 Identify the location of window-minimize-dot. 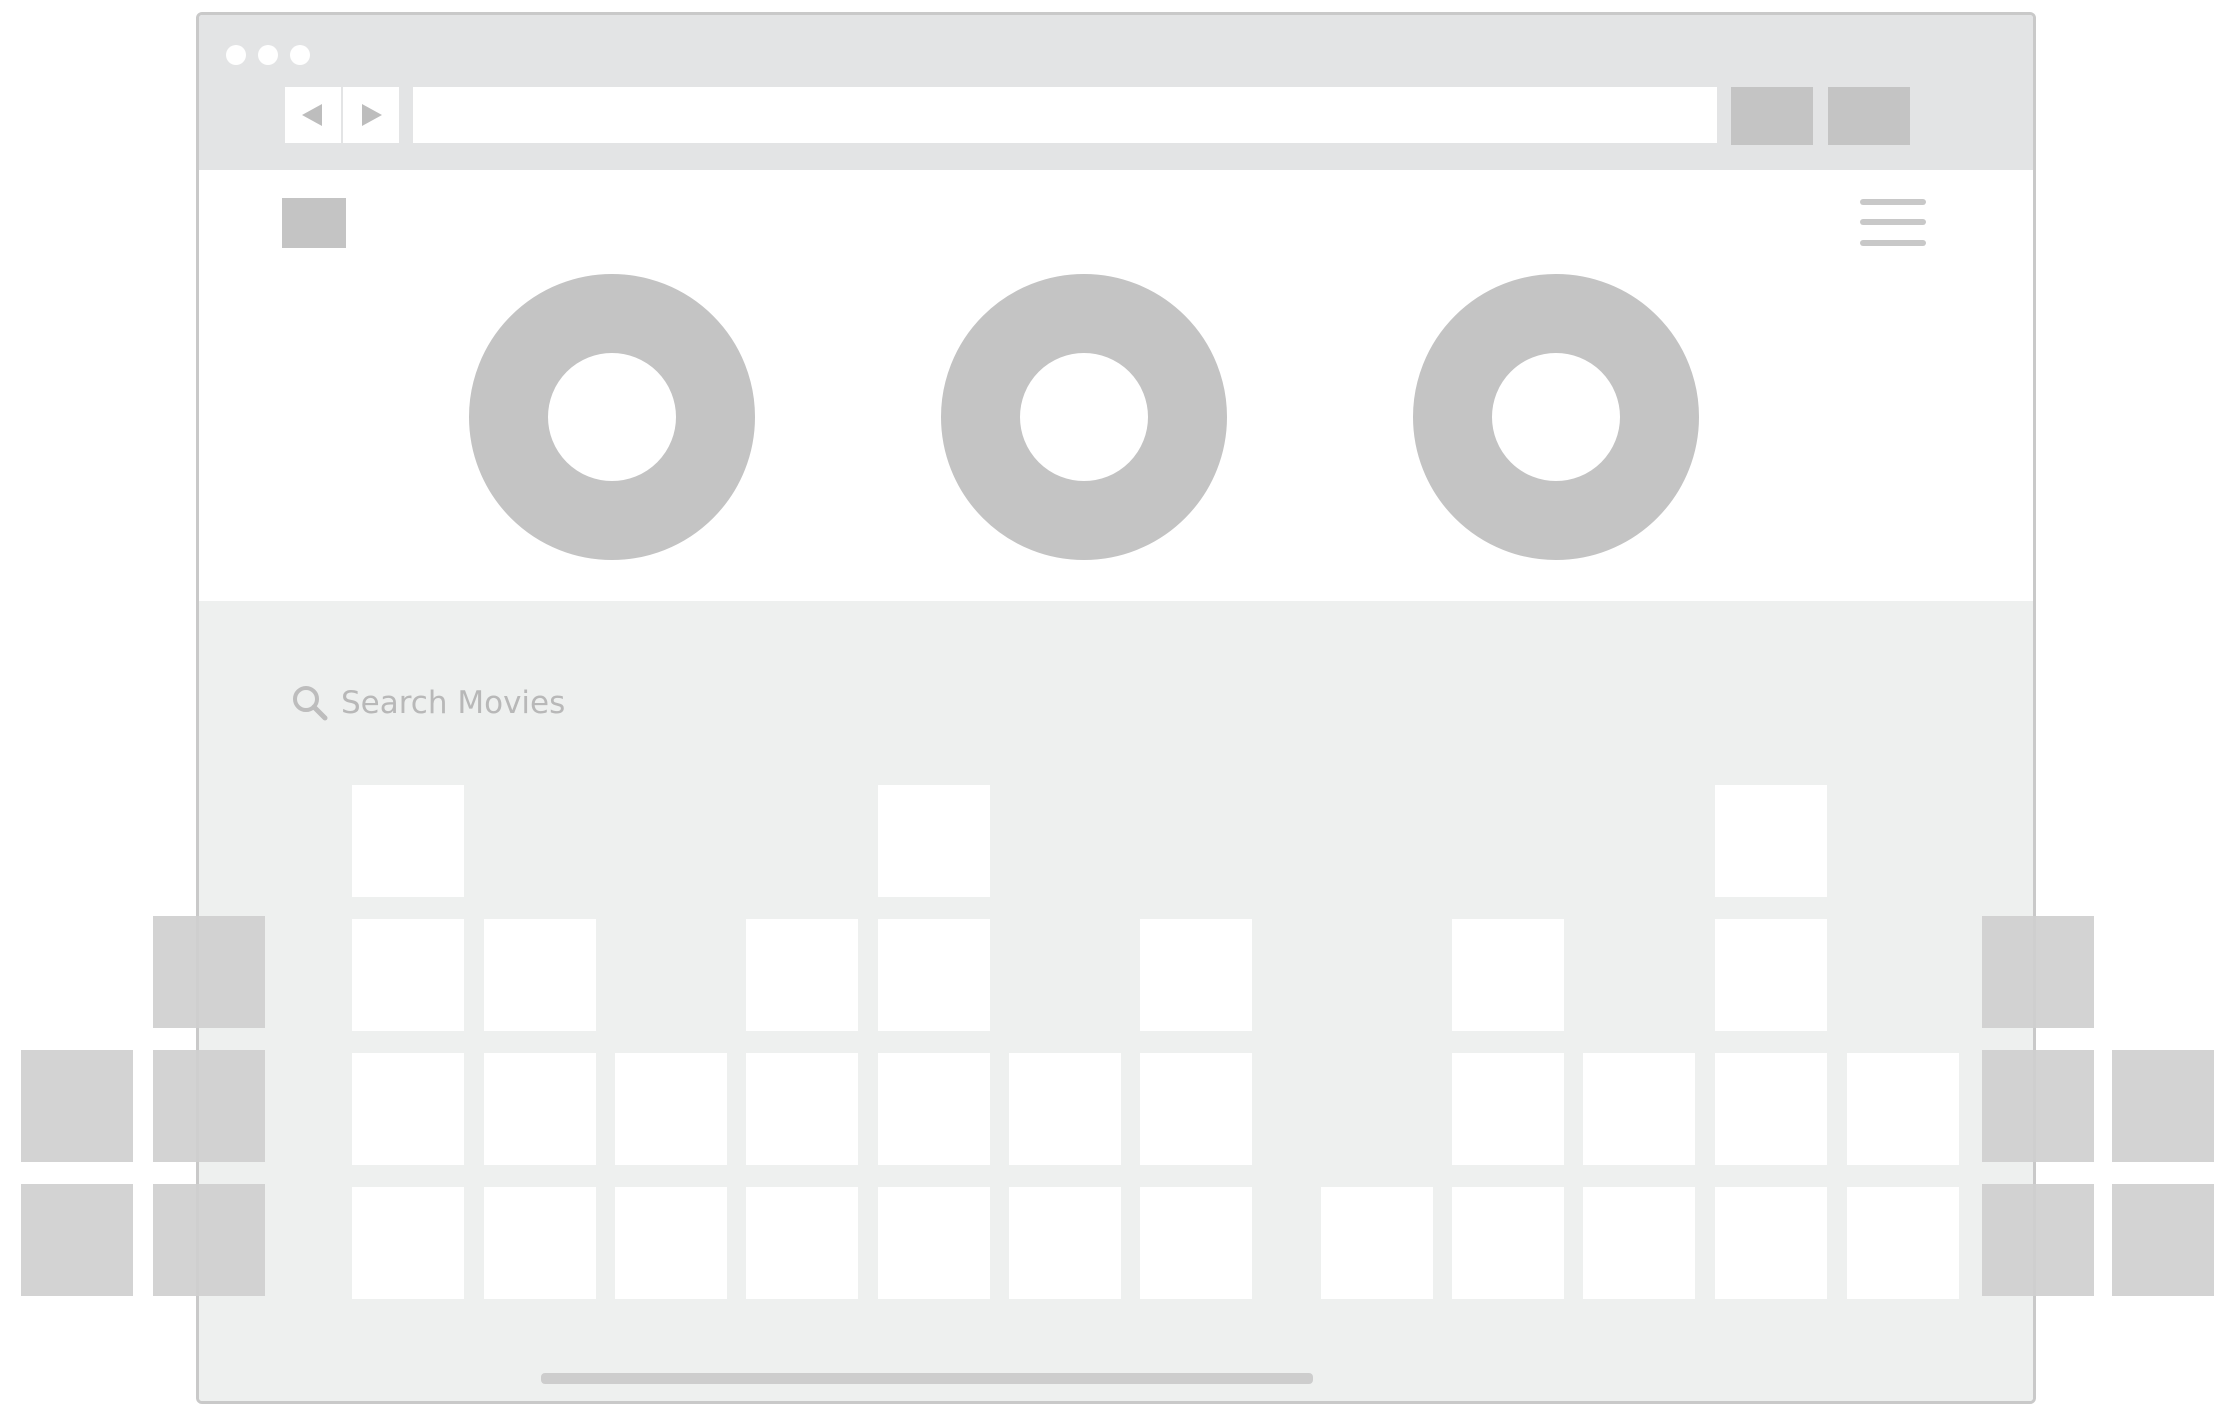
(268, 55).